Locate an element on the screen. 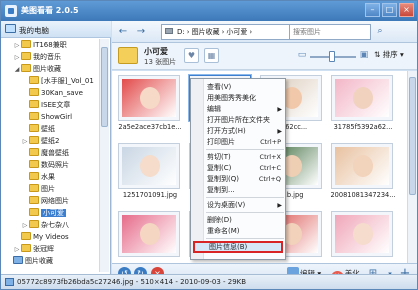 The width and height of the screenshot is (418, 290). tree-item: 数码照片 is located at coordinates (45, 165).